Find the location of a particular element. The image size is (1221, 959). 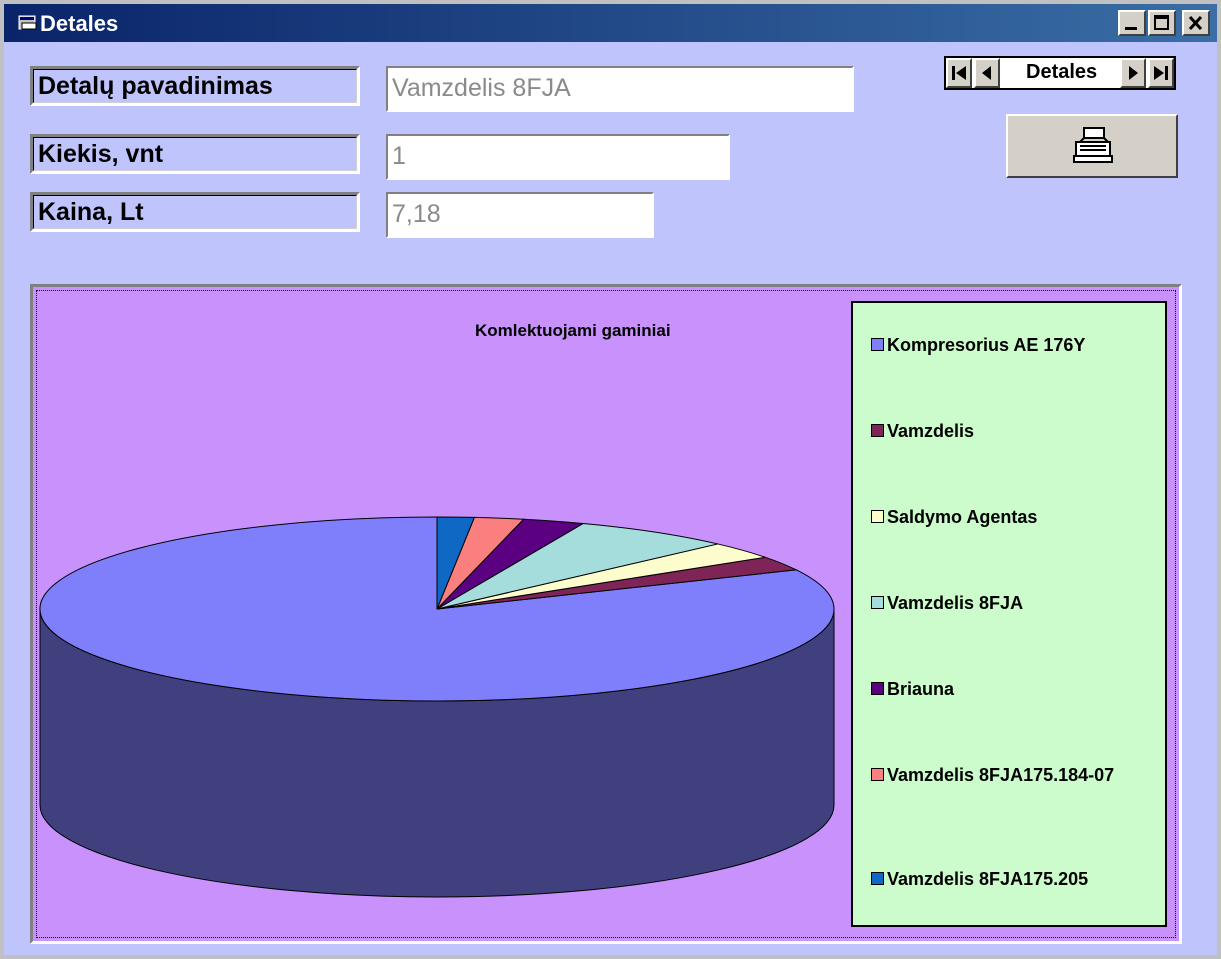

window-title: Detales is located at coordinates (79, 23).